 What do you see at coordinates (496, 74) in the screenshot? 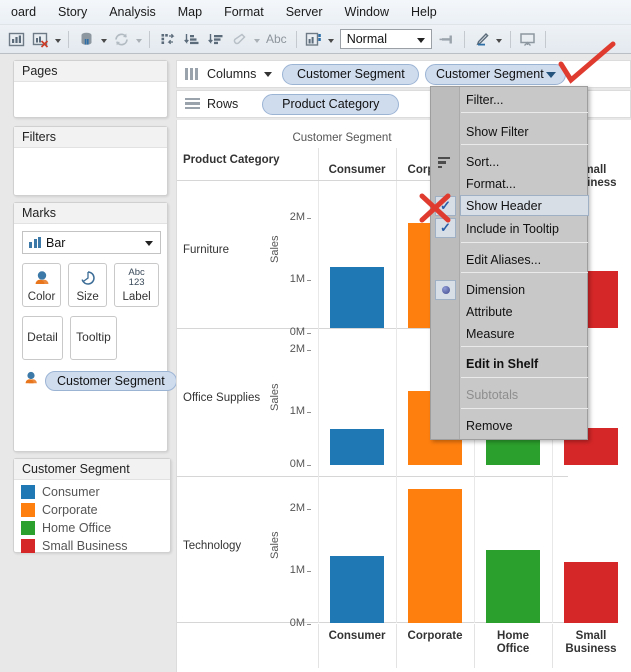
I see `pill-columns-customer-segment-2: Customer Segment` at bounding box center [496, 74].